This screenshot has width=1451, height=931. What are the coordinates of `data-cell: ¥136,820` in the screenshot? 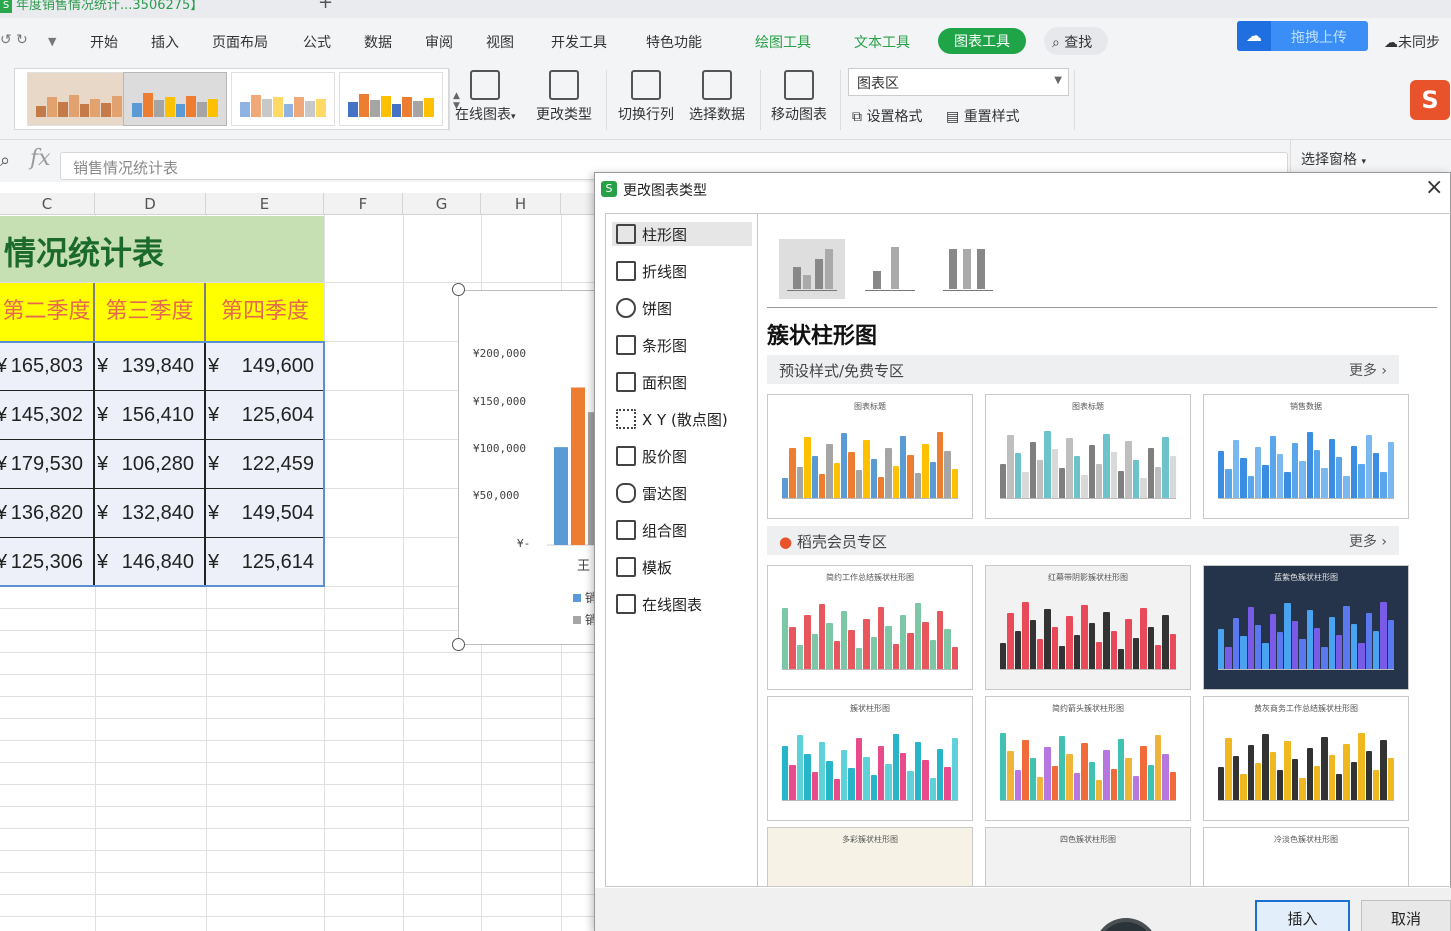 It's located at (47, 513).